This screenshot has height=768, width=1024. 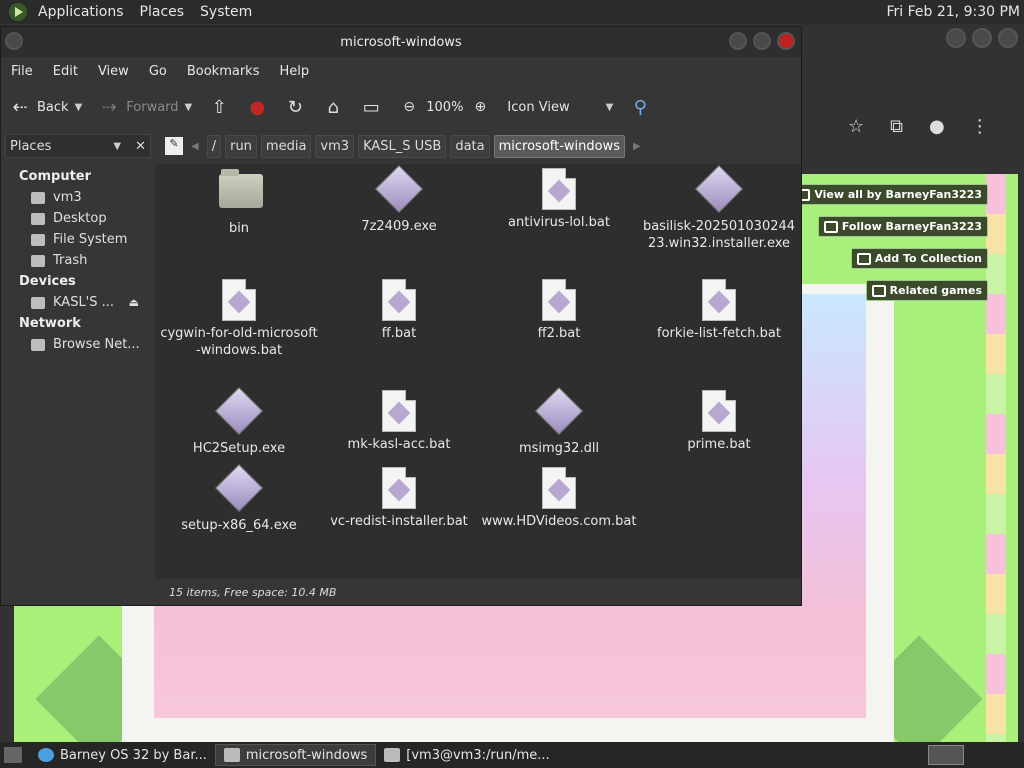 What do you see at coordinates (14, 41) in the screenshot?
I see `window-menu-button` at bounding box center [14, 41].